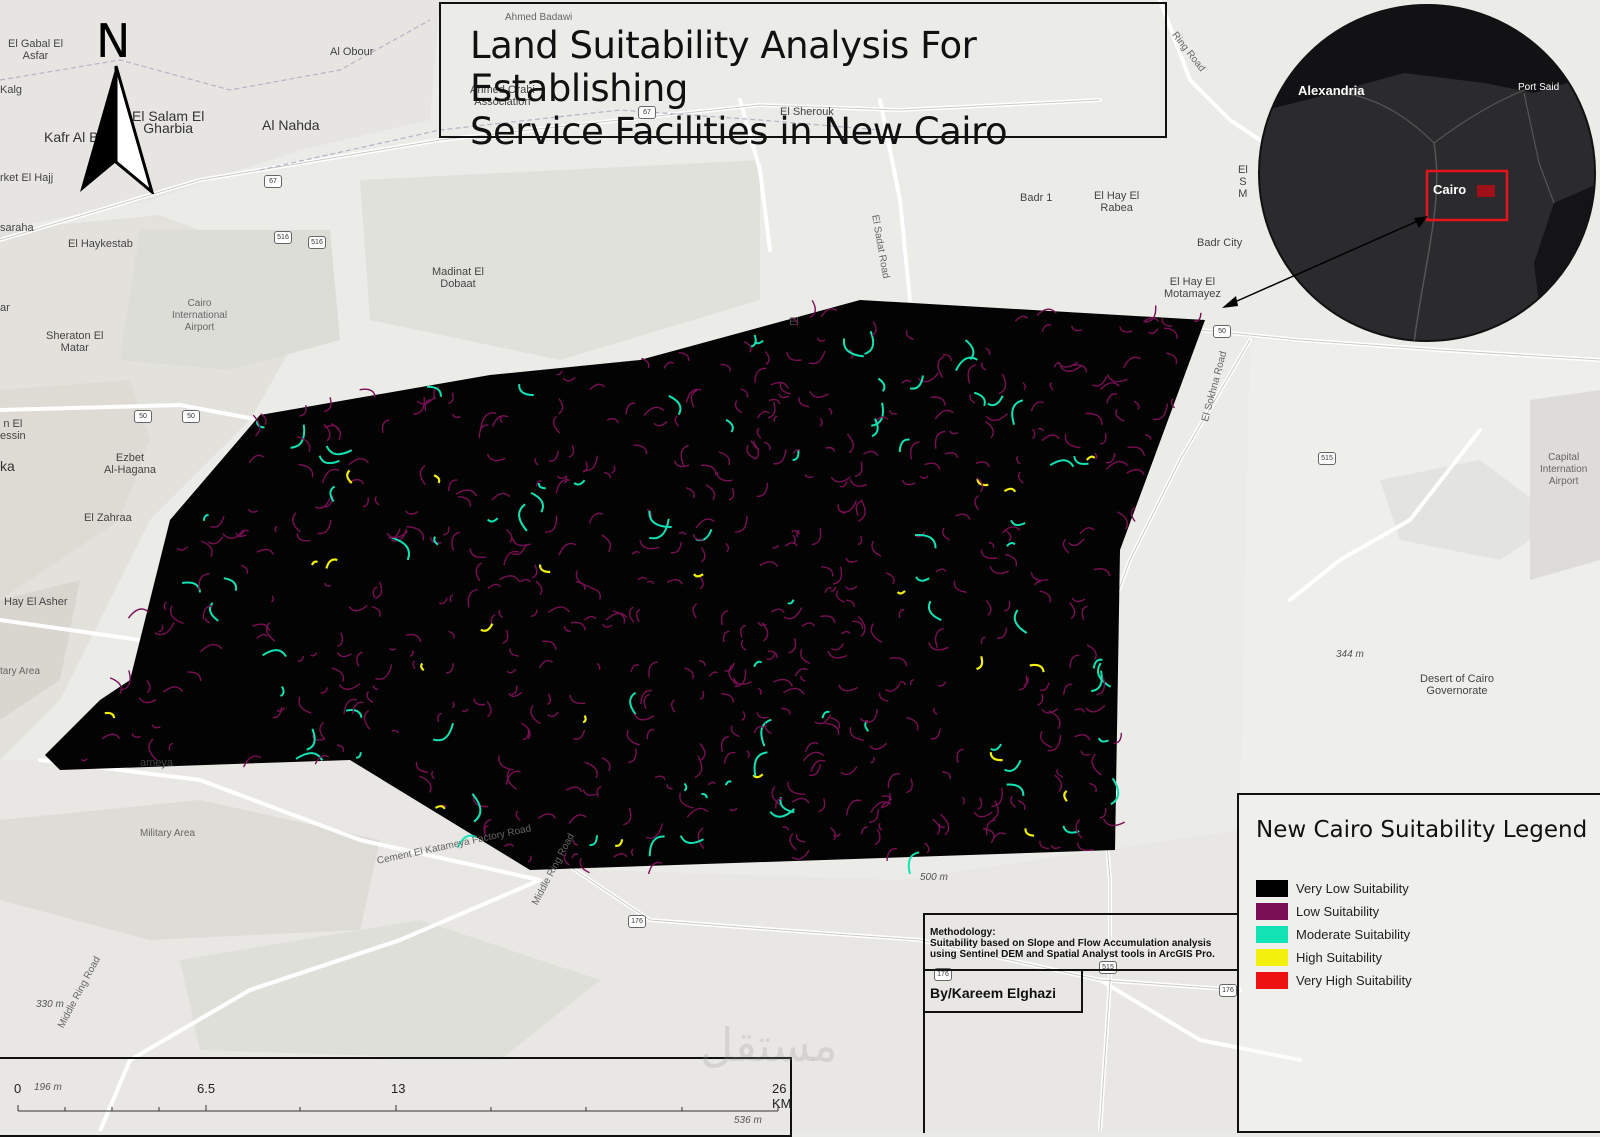 The width and height of the screenshot is (1600, 1137). Describe the element at coordinates (18, 1088) in the screenshot. I see `scale-label-0: 0` at that location.